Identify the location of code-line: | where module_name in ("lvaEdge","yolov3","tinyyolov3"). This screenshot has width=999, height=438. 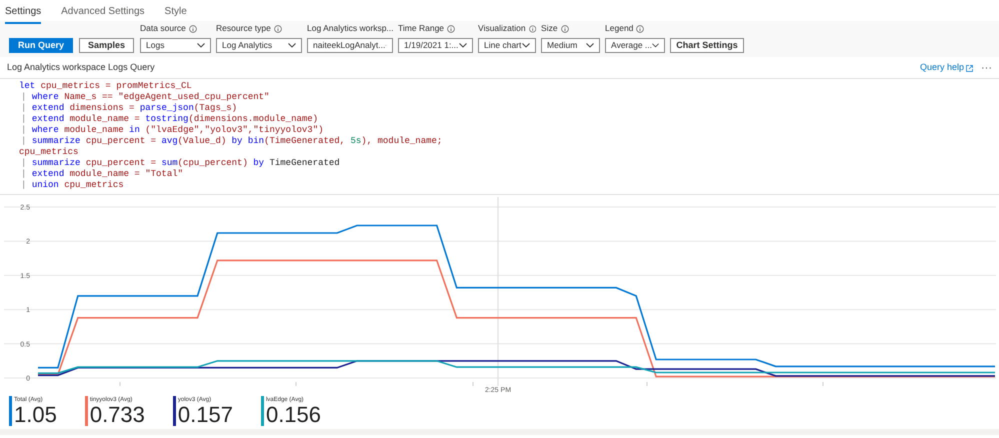
(172, 130).